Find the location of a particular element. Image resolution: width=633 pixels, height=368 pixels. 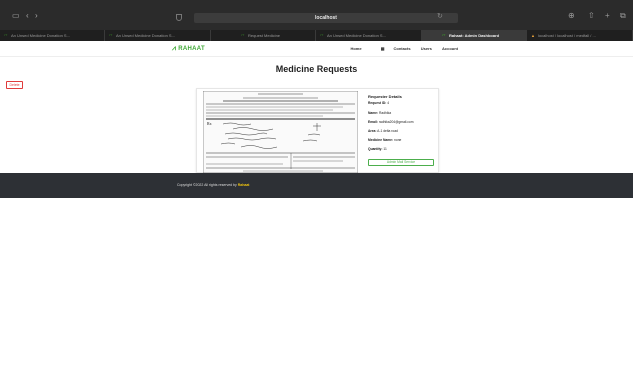

downloads-icon: ⊕ is located at coordinates (571, 16).